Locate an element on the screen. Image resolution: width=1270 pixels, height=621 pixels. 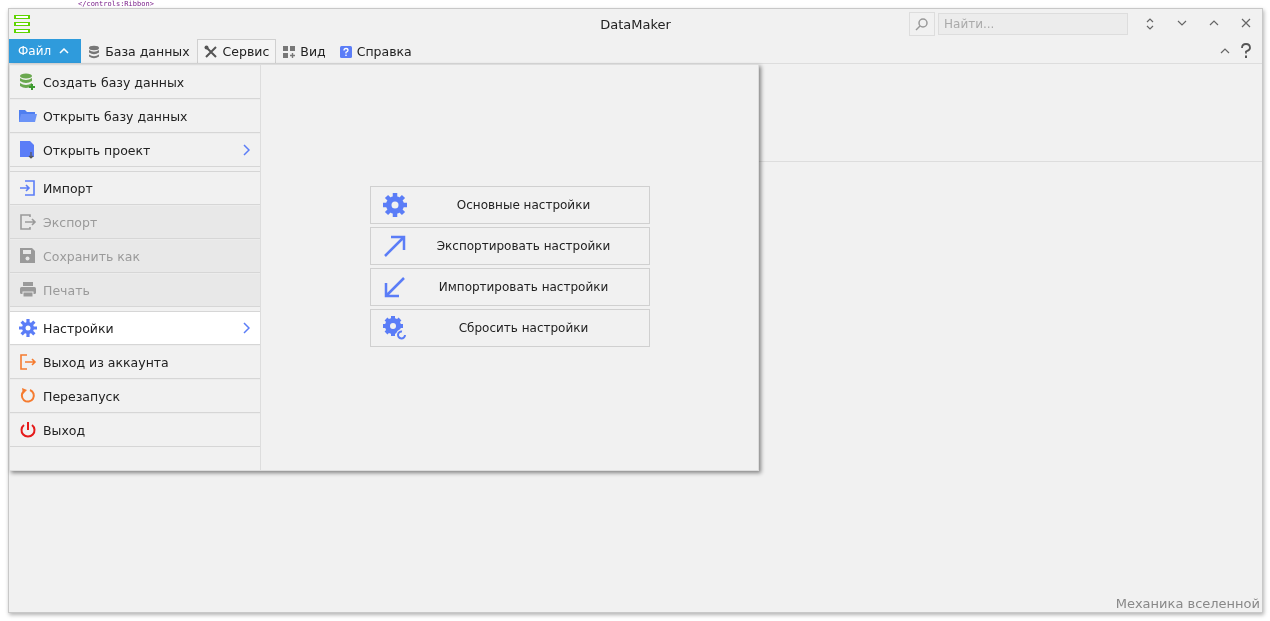
logout-icon is located at coordinates (28, 362).